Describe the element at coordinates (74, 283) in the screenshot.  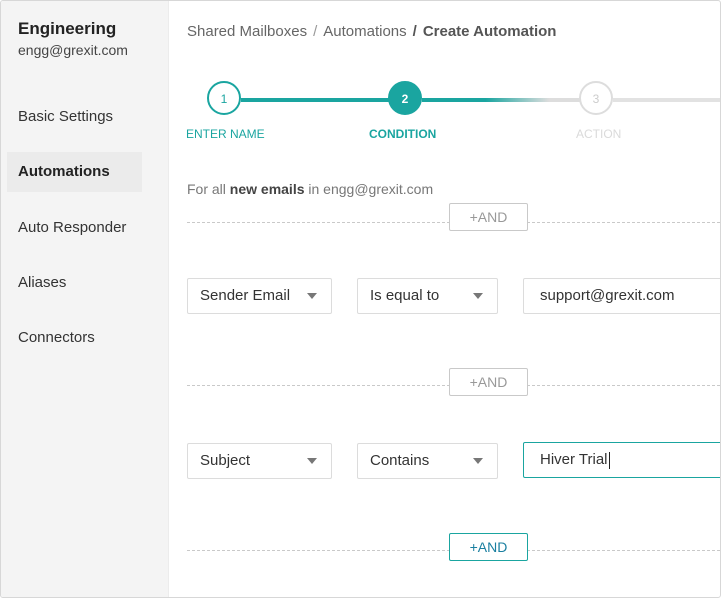
I see `sidebar-item-aliases: Aliases` at that location.